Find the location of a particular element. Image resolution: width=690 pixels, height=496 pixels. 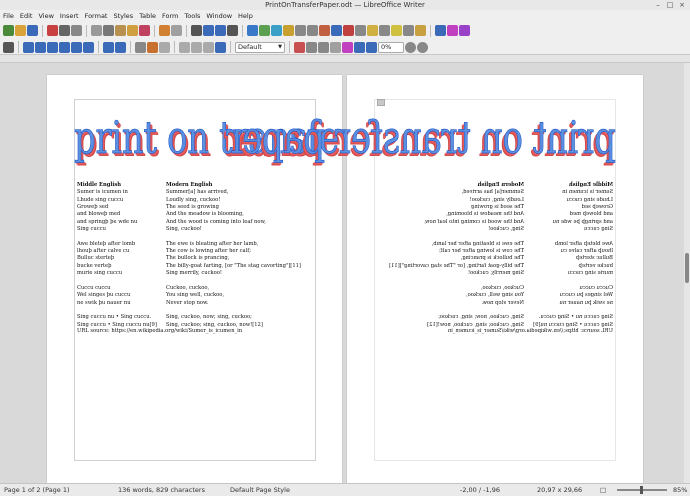

print-preview-icon is located at coordinates (76, 30).